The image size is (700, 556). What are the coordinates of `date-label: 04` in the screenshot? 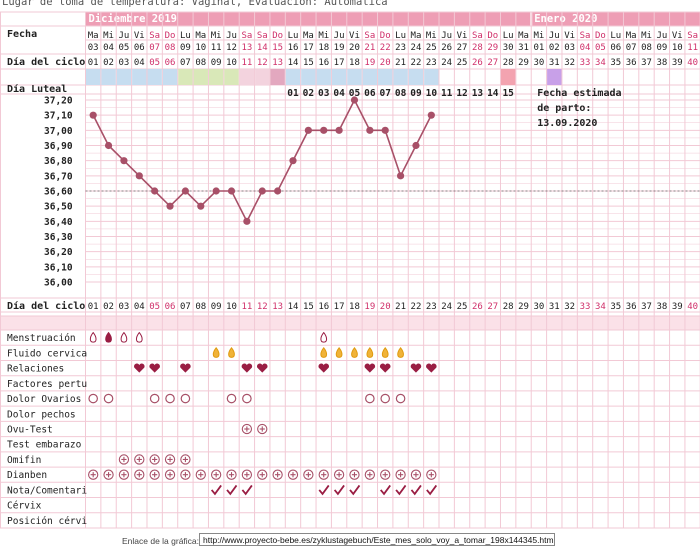 It's located at (585, 48).